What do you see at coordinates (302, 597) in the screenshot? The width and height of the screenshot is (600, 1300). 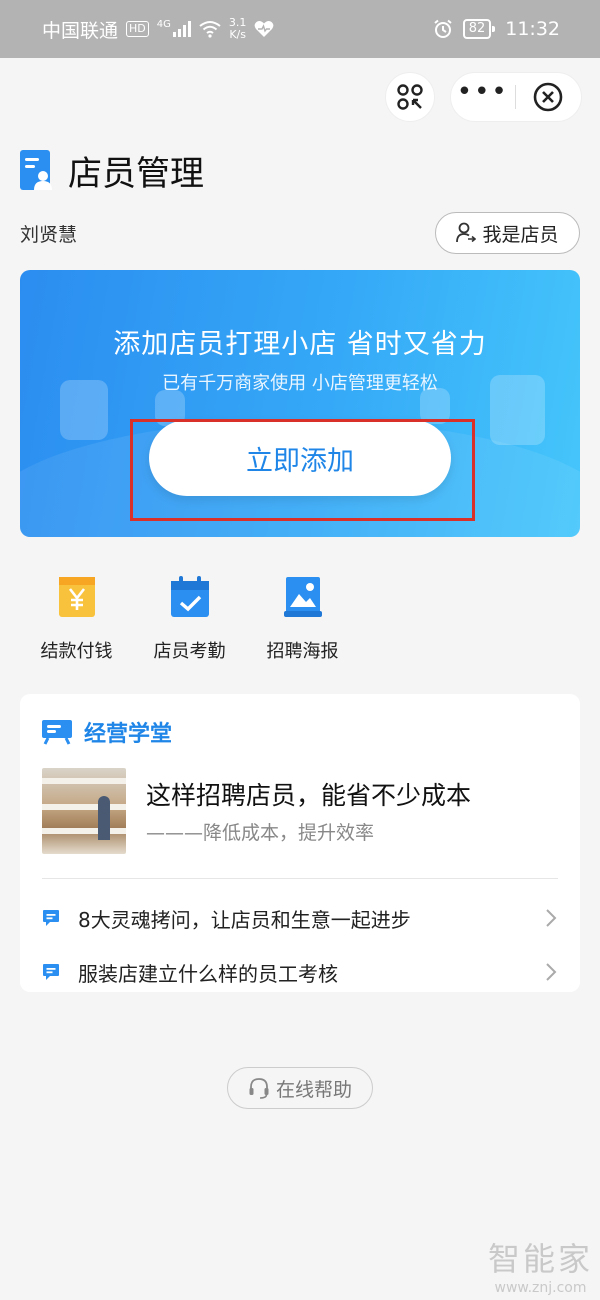 I see `poster-image-icon` at bounding box center [302, 597].